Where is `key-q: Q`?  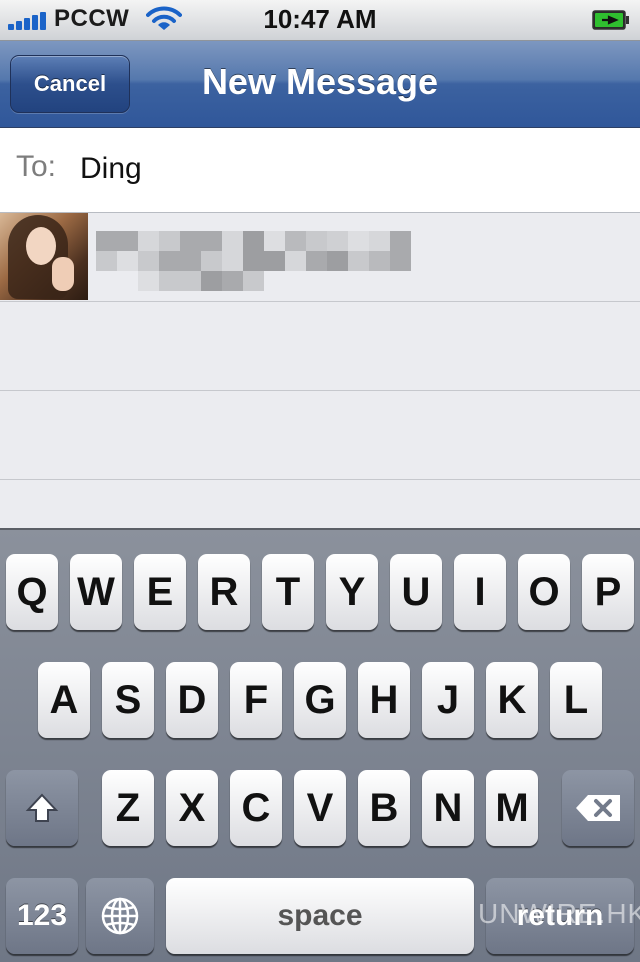
key-q: Q is located at coordinates (32, 592).